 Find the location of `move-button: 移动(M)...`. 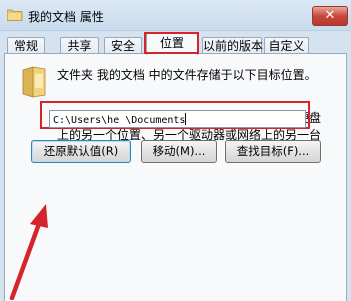

move-button: 移动(M)... is located at coordinates (179, 151).